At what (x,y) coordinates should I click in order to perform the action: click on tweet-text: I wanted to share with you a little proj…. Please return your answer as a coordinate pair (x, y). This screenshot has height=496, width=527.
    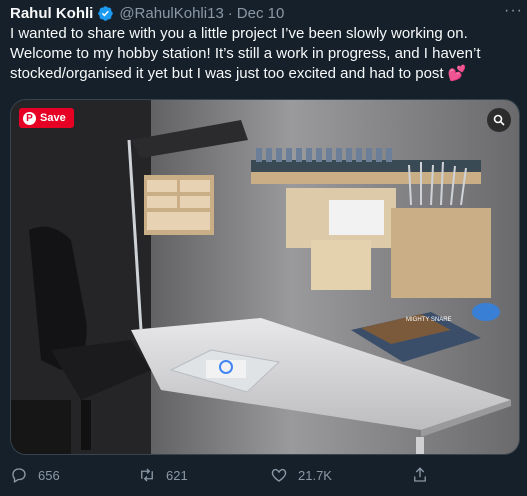
    Looking at the image, I should click on (265, 54).